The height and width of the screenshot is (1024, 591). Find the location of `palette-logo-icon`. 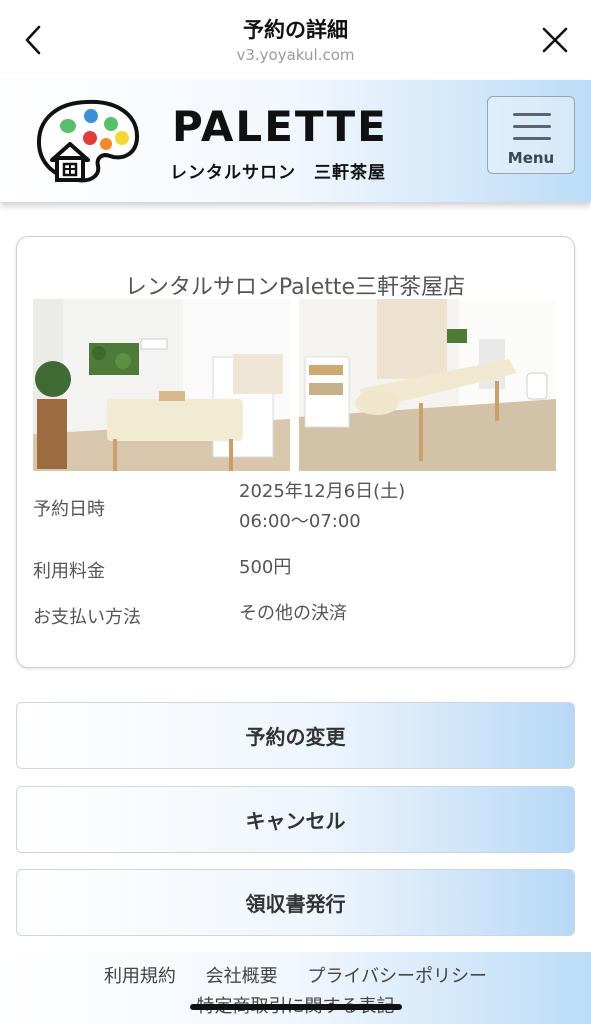

palette-logo-icon is located at coordinates (88, 141).